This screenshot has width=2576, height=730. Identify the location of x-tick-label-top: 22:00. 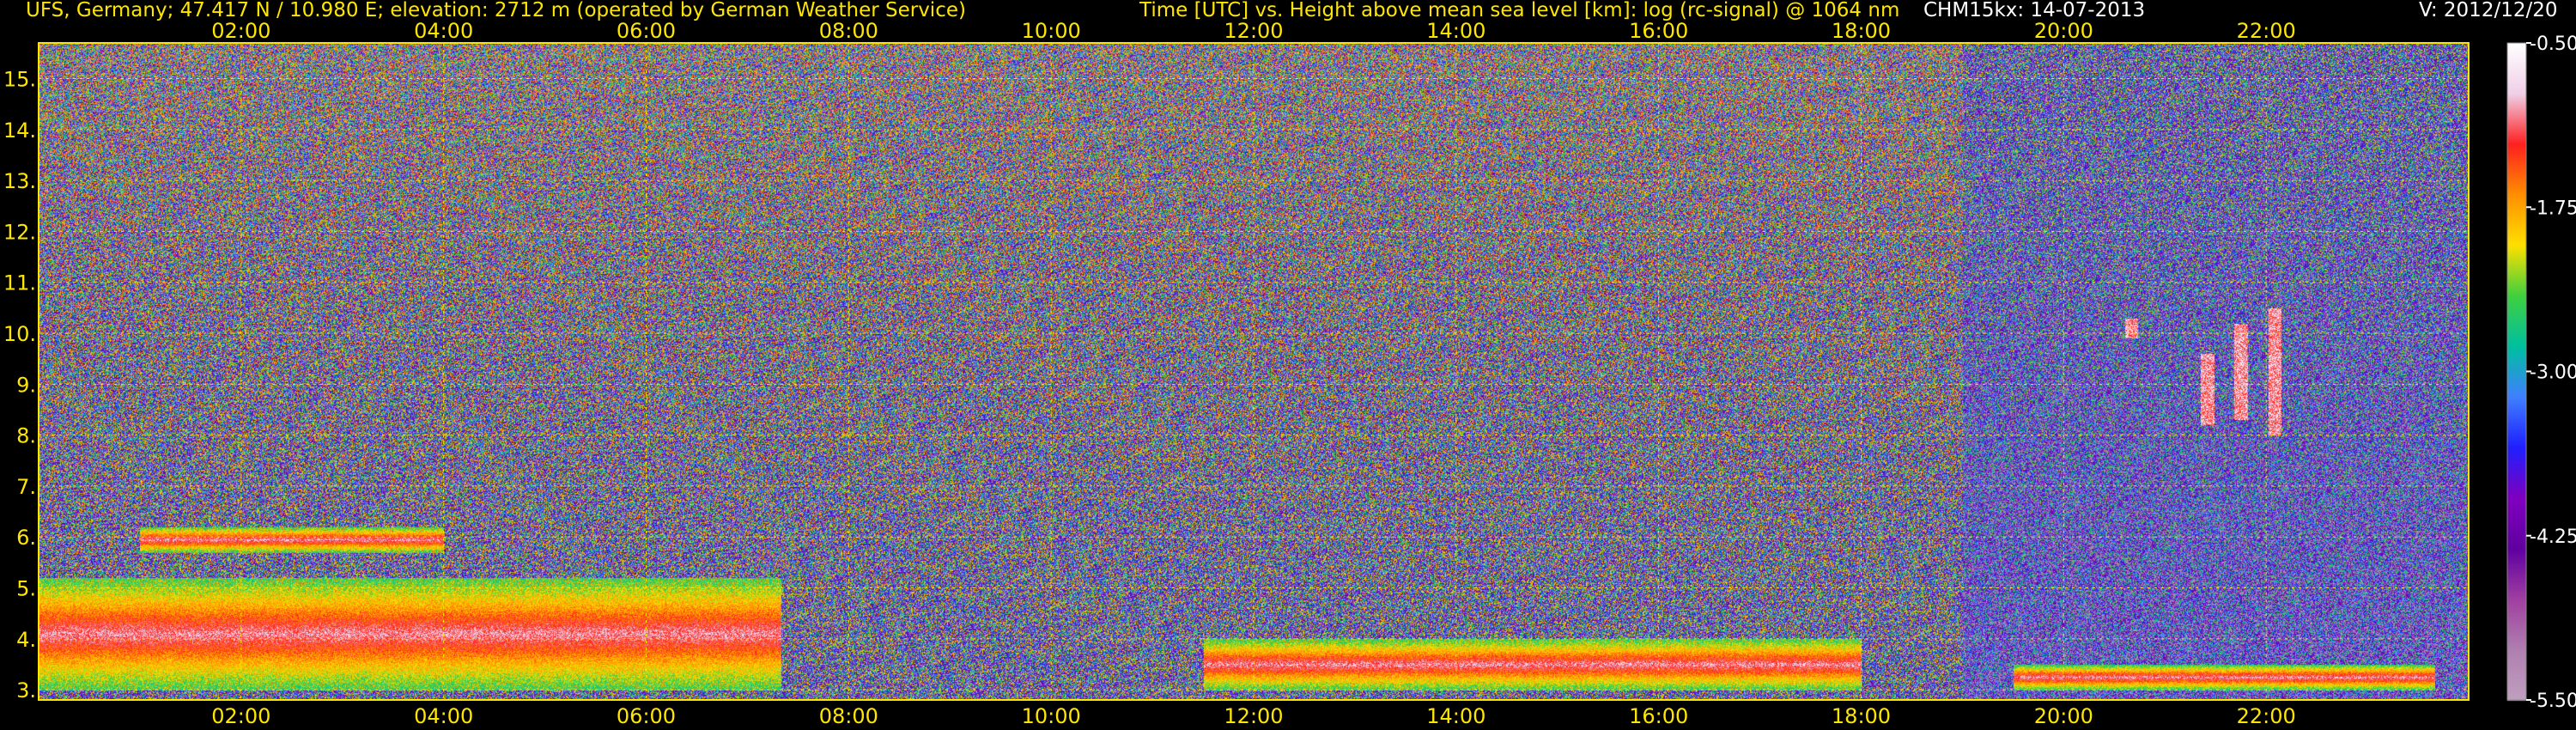
(2266, 31).